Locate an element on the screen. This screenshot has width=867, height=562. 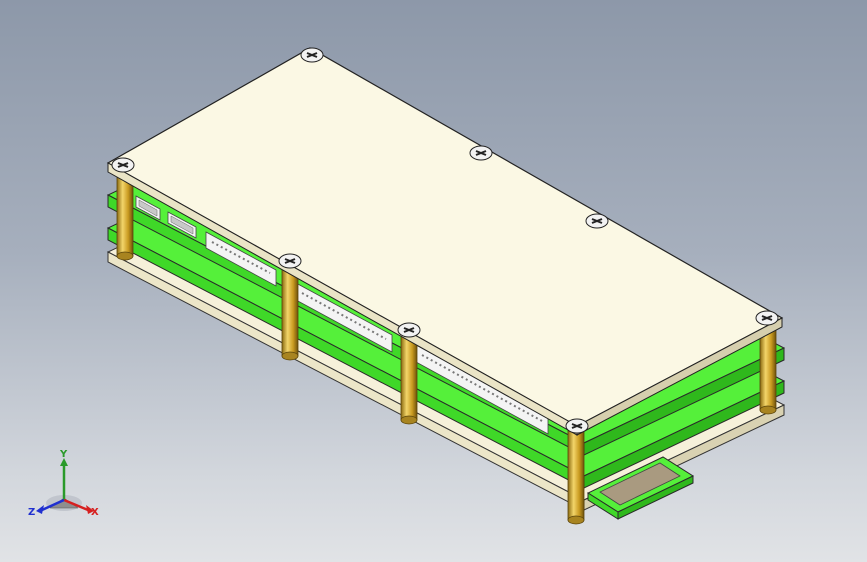
z-axis-label: Z is located at coordinates (31, 512).